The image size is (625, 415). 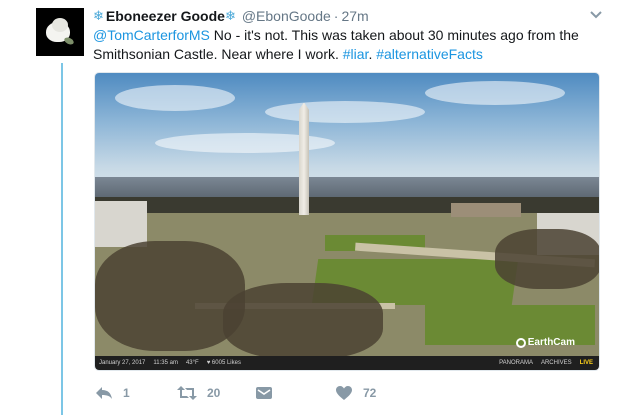 What do you see at coordinates (520, 342) in the screenshot?
I see `camera-eye-icon` at bounding box center [520, 342].